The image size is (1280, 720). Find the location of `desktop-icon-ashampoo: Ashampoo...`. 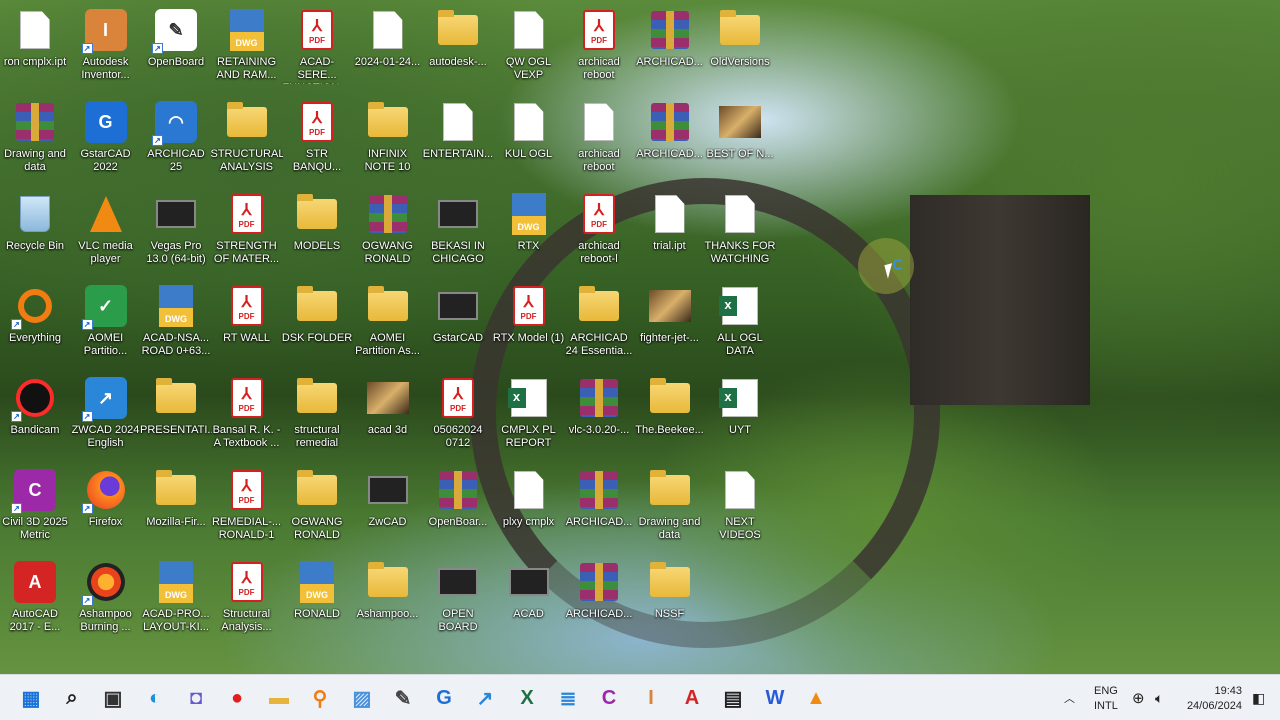

desktop-icon-ashampoo: Ashampoo... is located at coordinates (388, 600).